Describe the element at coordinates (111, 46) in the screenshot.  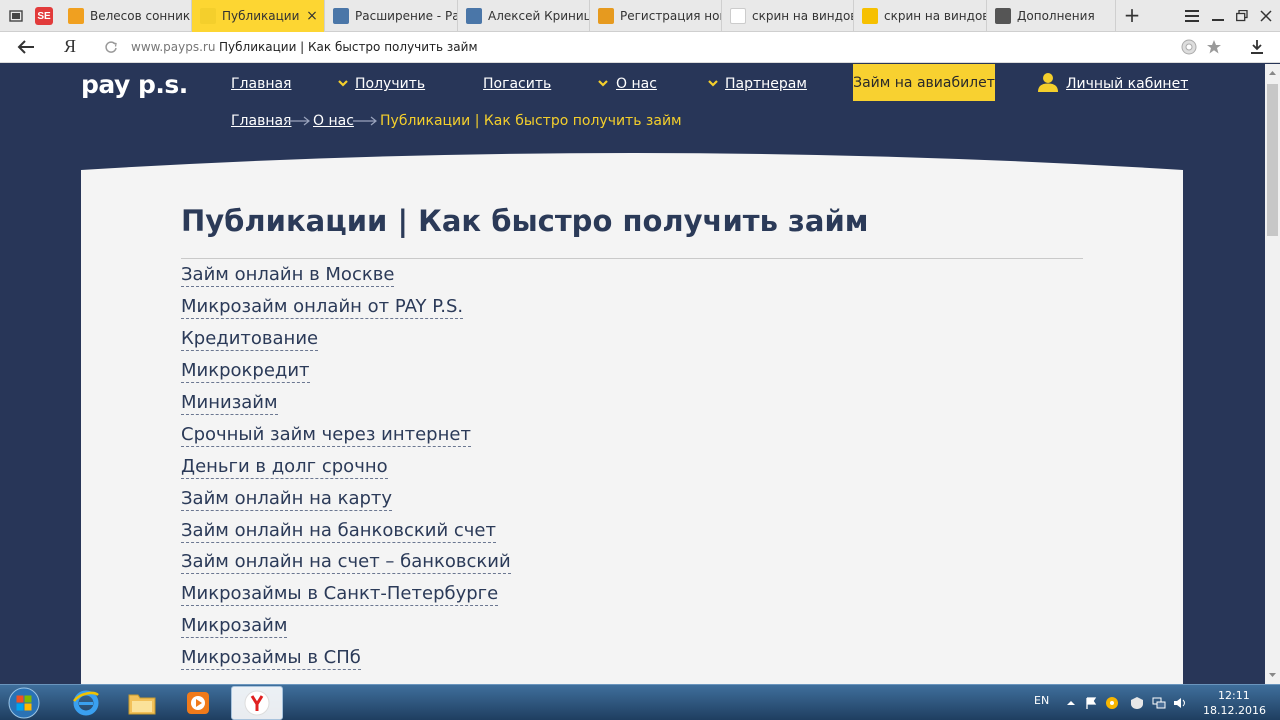
I see `reload-icon` at that location.